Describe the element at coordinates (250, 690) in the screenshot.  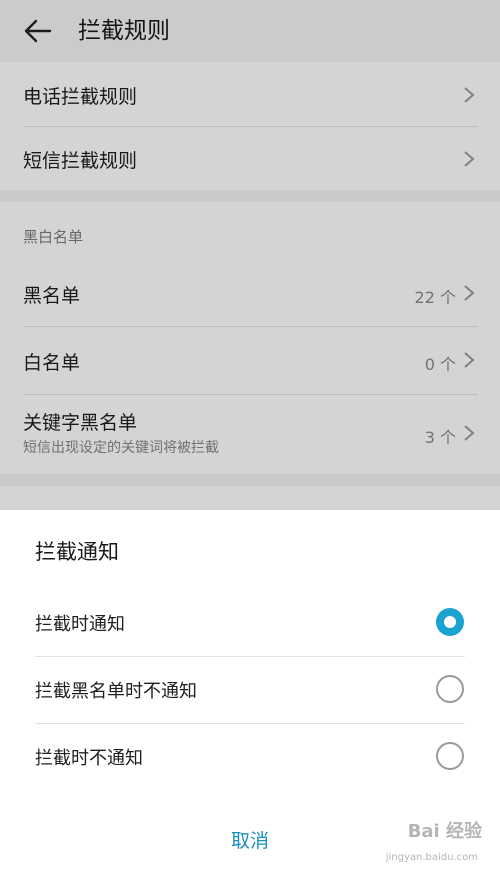
I see `option-no-notify-blacklist: 拦截黑名单时不通知` at that location.